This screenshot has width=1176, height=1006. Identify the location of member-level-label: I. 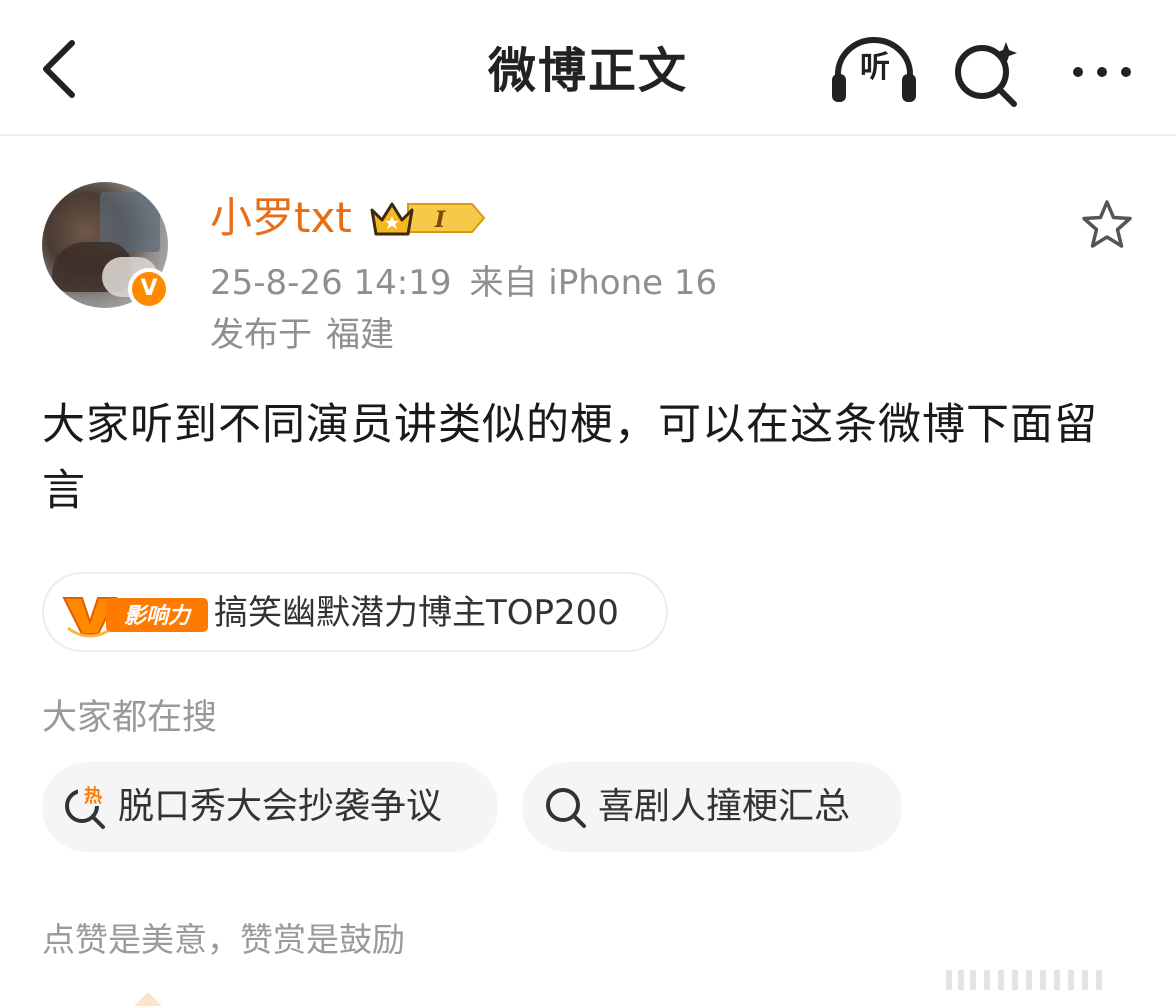
(440, 220).